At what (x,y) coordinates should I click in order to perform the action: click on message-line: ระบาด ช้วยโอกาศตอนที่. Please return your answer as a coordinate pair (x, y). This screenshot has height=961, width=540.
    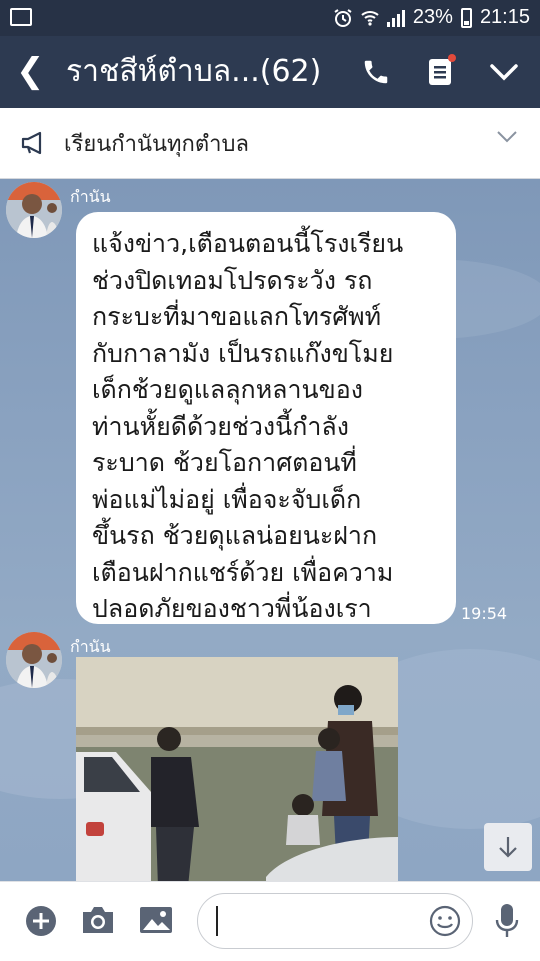
    Looking at the image, I should click on (224, 462).